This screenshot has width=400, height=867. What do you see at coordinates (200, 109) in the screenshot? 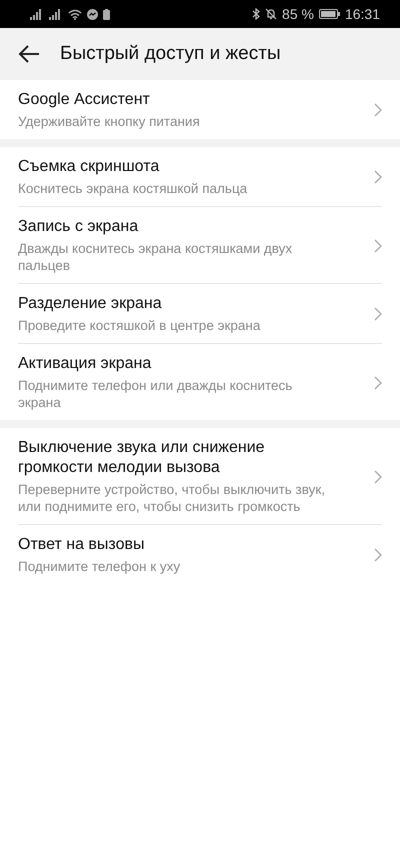
I see `settings-item: Google Ассистент Удерживайте кнопку питания` at bounding box center [200, 109].